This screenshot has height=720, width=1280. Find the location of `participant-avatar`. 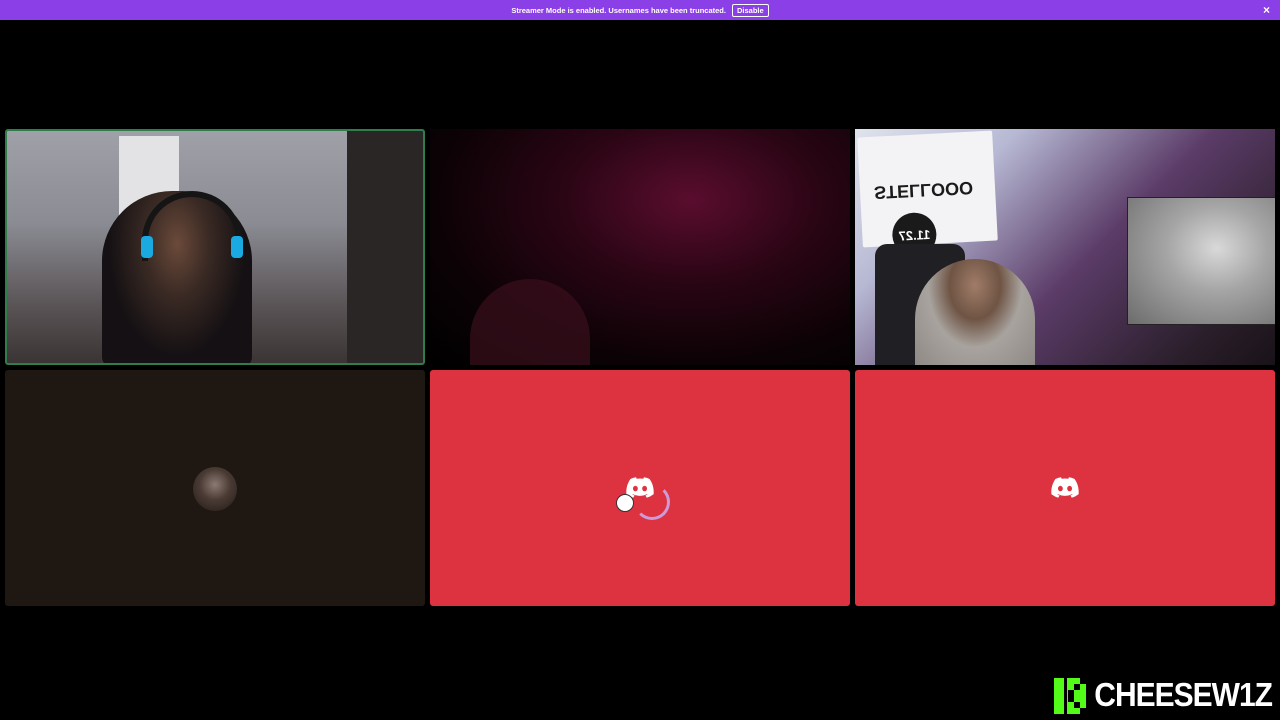

participant-avatar is located at coordinates (215, 489).